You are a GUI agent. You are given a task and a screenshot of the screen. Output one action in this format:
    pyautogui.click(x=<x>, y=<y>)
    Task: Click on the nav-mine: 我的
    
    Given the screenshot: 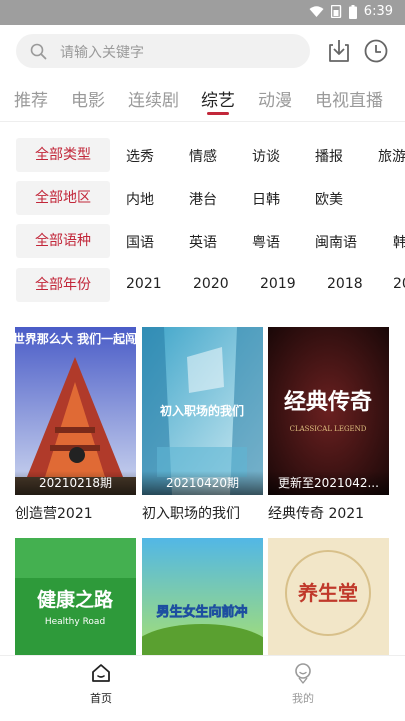 What is the action you would take?
    pyautogui.click(x=303, y=684)
    